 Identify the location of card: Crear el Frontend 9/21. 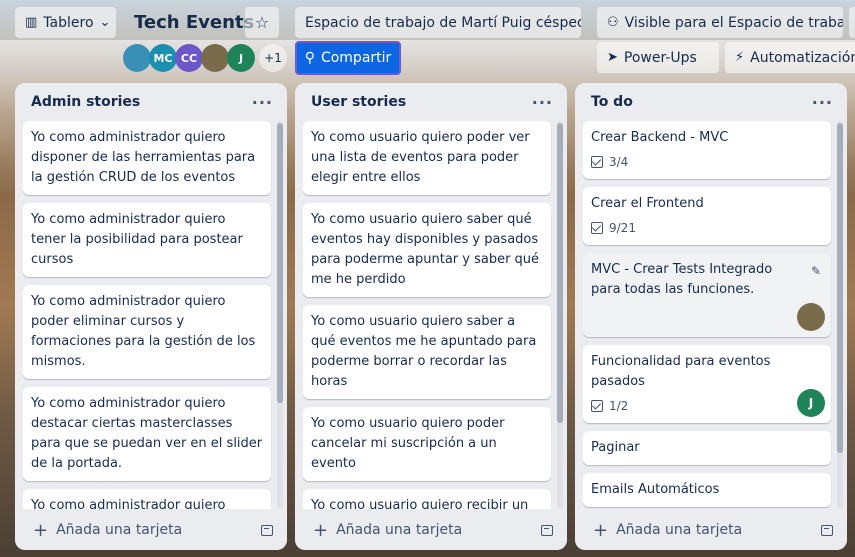
(707, 216).